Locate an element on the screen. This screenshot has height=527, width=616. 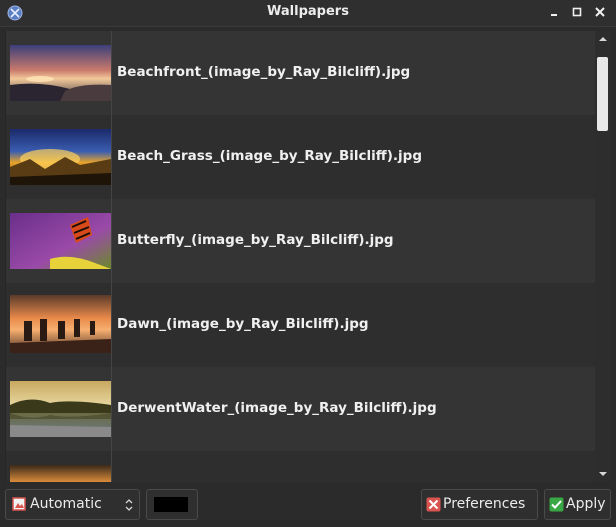
close-icon is located at coordinates (600, 12).